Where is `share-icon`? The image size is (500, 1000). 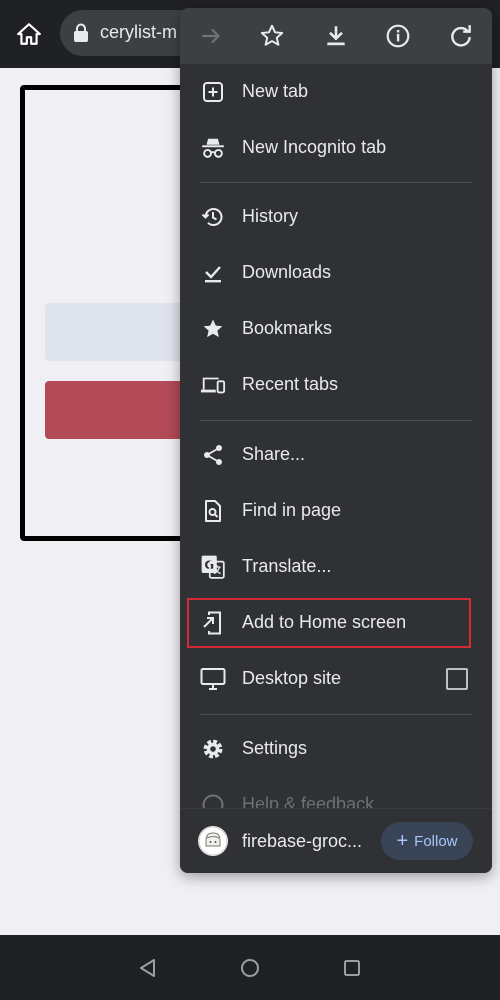 share-icon is located at coordinates (213, 455).